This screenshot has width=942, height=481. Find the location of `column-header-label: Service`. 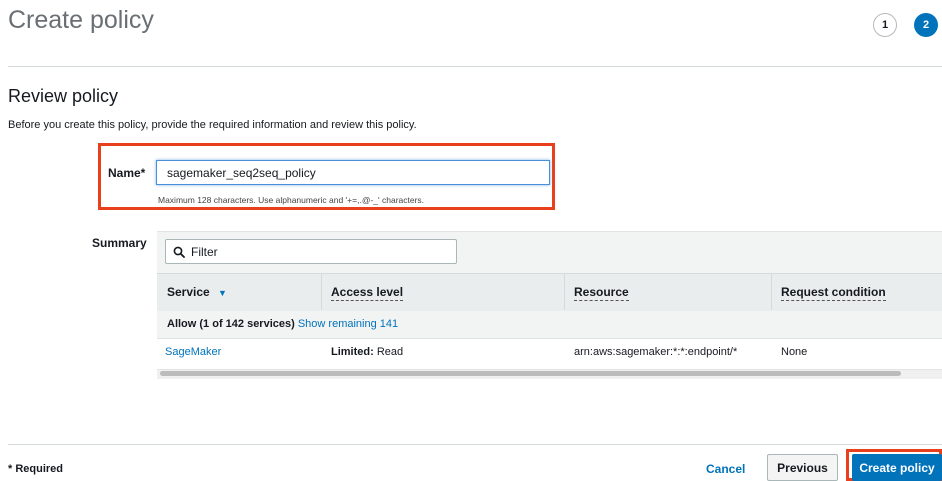

column-header-label: Service is located at coordinates (188, 292).